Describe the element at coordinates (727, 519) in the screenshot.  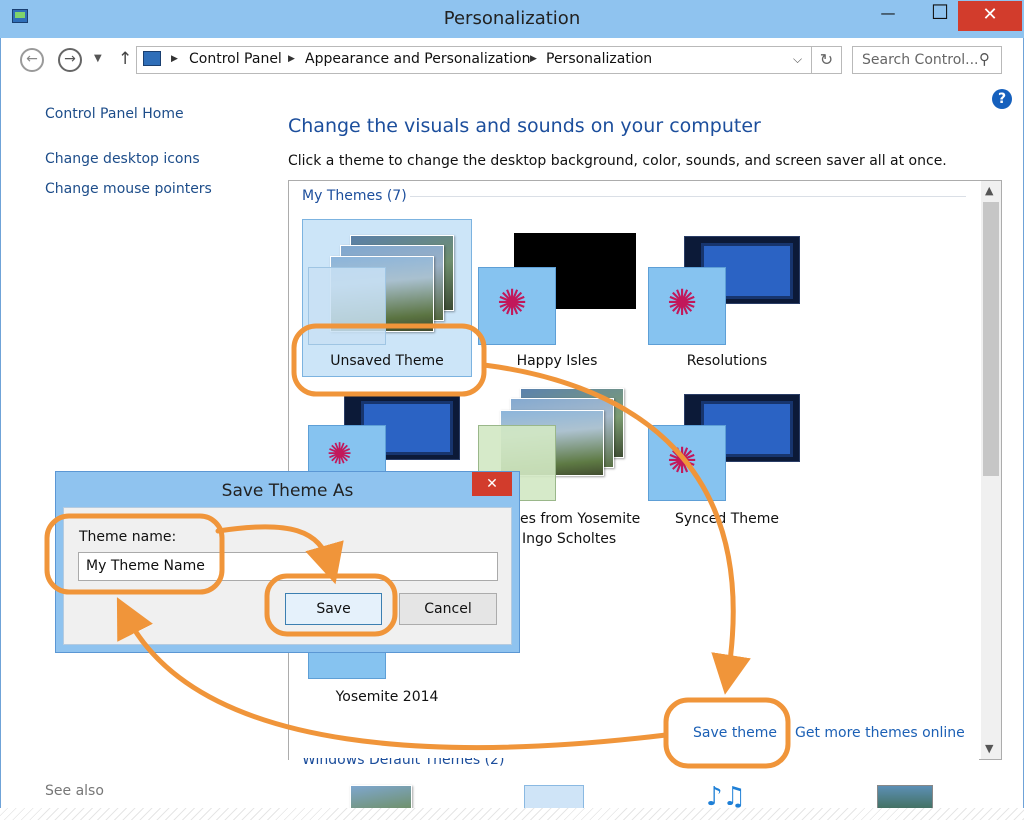
I see `theme-label: Synced Theme` at that location.